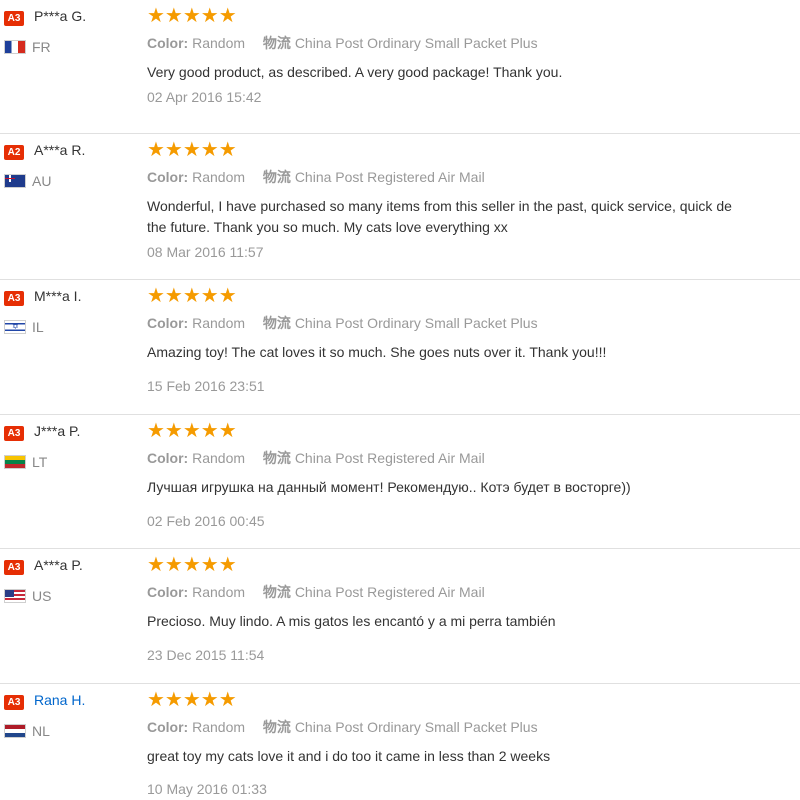  I want to click on flag-fr-icon, so click(15, 47).